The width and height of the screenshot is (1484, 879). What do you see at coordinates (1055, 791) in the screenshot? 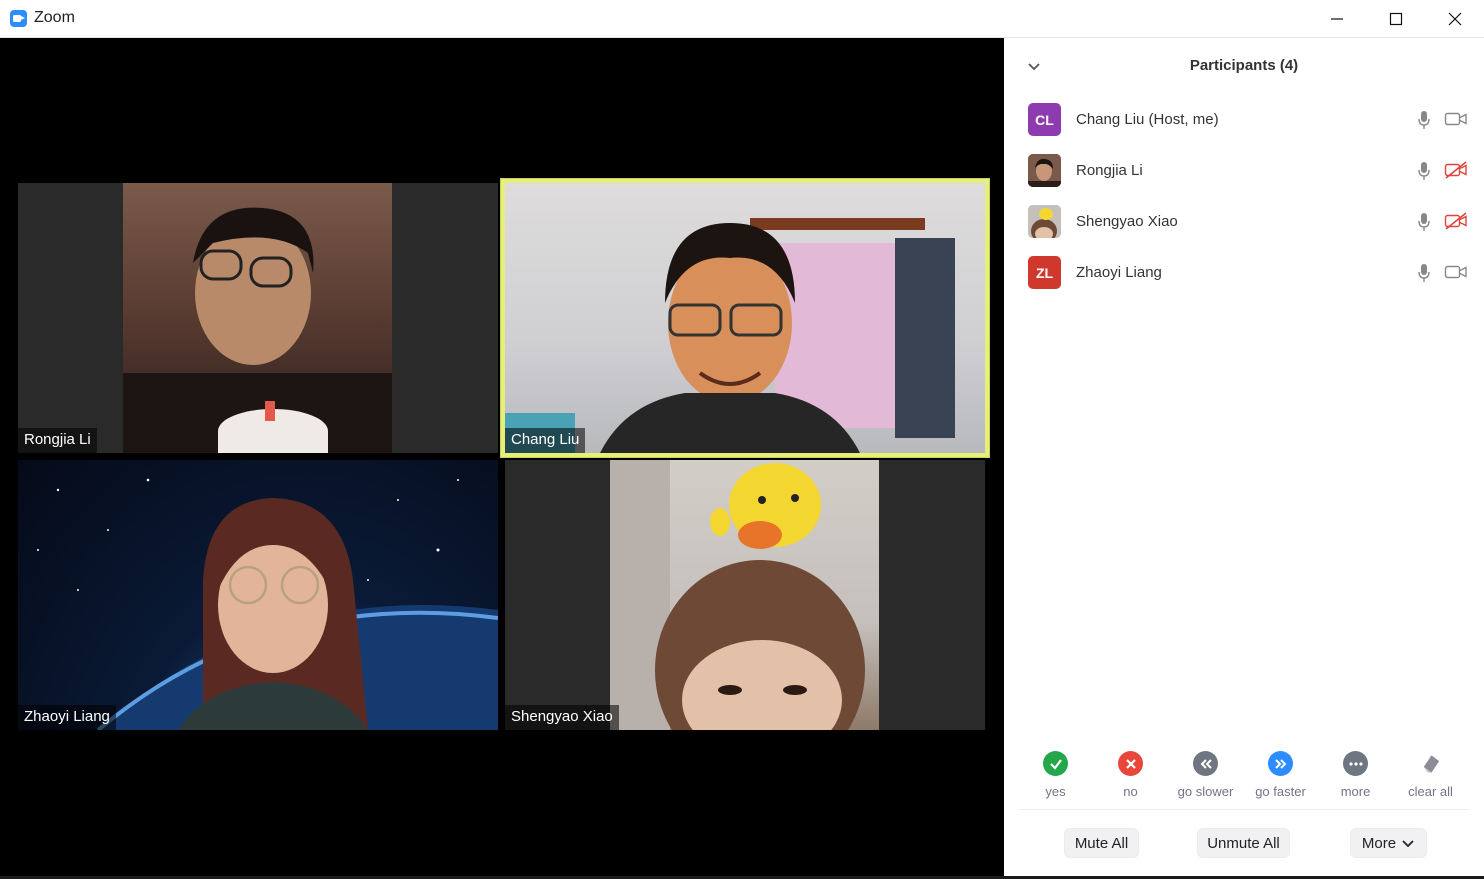
I see `reaction-label: yes` at bounding box center [1055, 791].